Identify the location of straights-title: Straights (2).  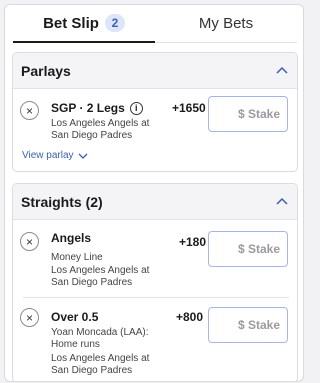
(62, 201).